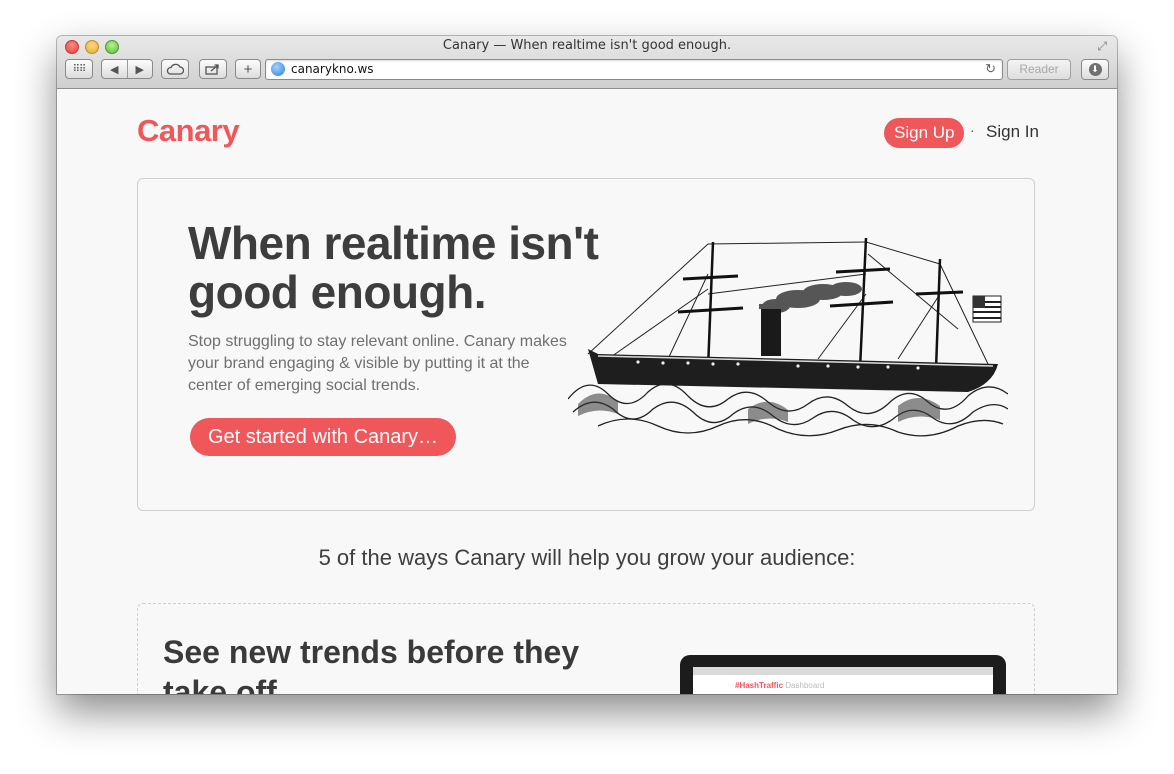  Describe the element at coordinates (332, 69) in the screenshot. I see `url-text: canarykno.ws` at that location.